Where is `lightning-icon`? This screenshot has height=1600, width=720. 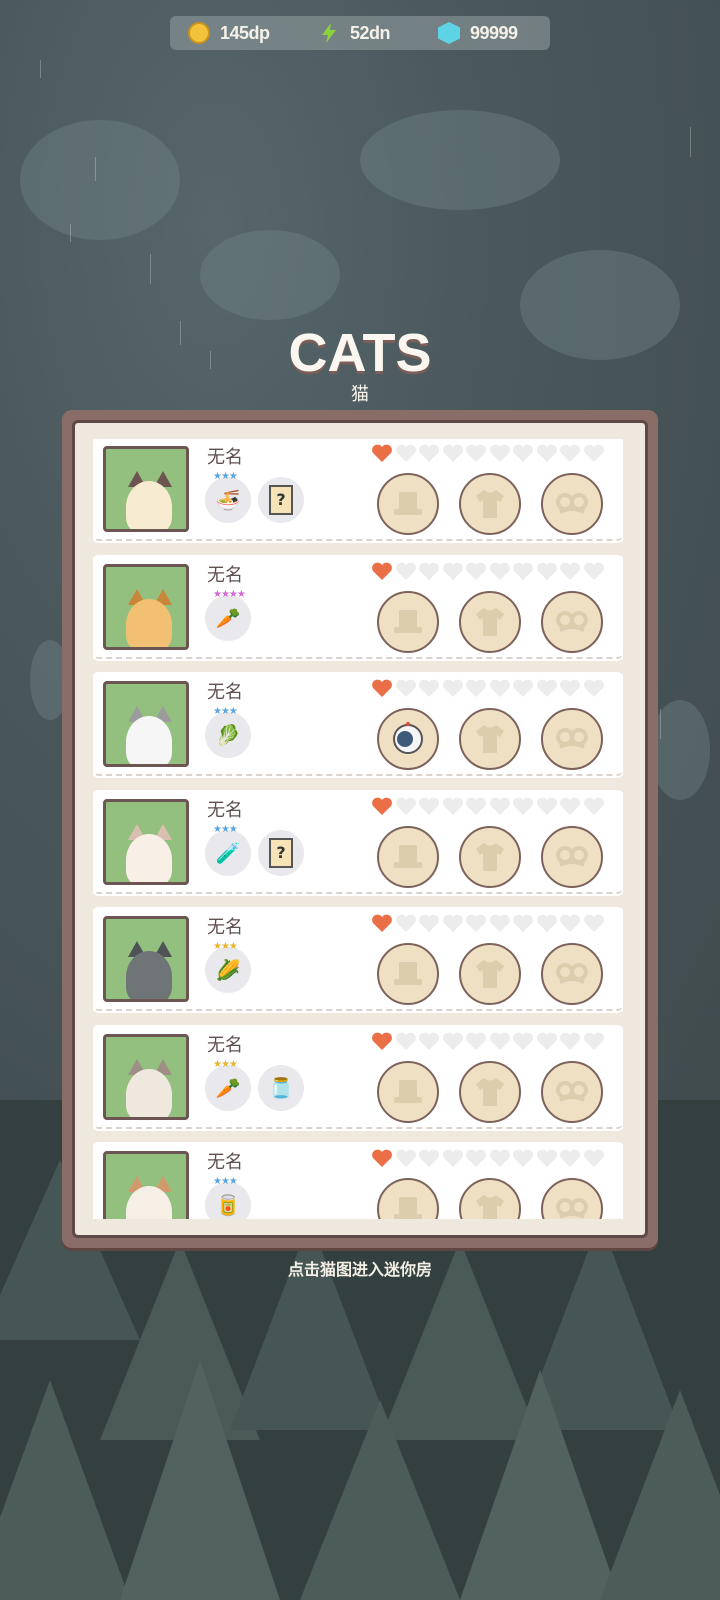
lightning-icon is located at coordinates (329, 33).